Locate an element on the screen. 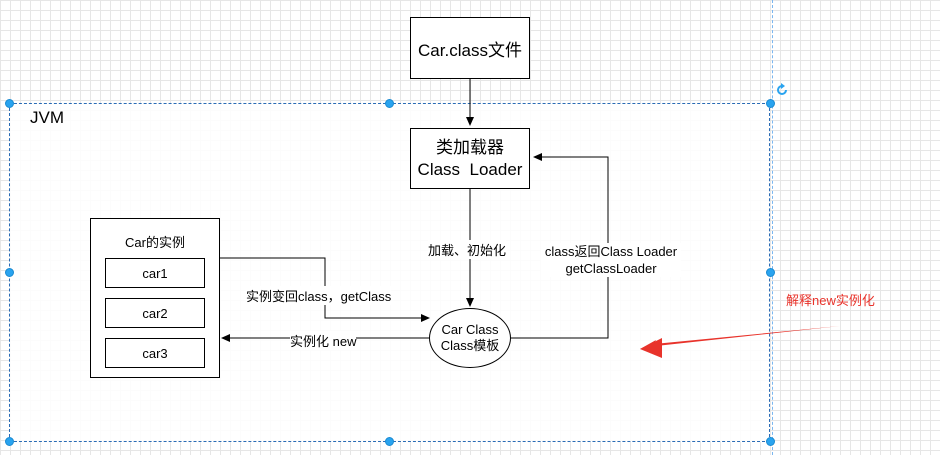  edge-label-instance-to-class: 实例变回class，getClass is located at coordinates (319, 295).